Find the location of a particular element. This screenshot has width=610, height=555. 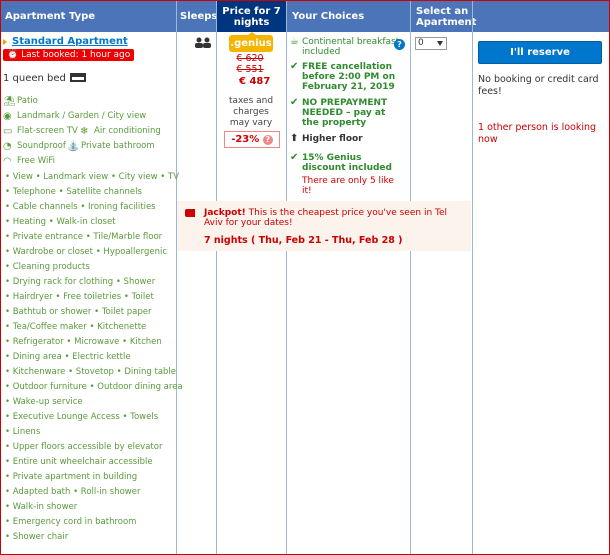

amenity-label: Satellite channels is located at coordinates (104, 192).